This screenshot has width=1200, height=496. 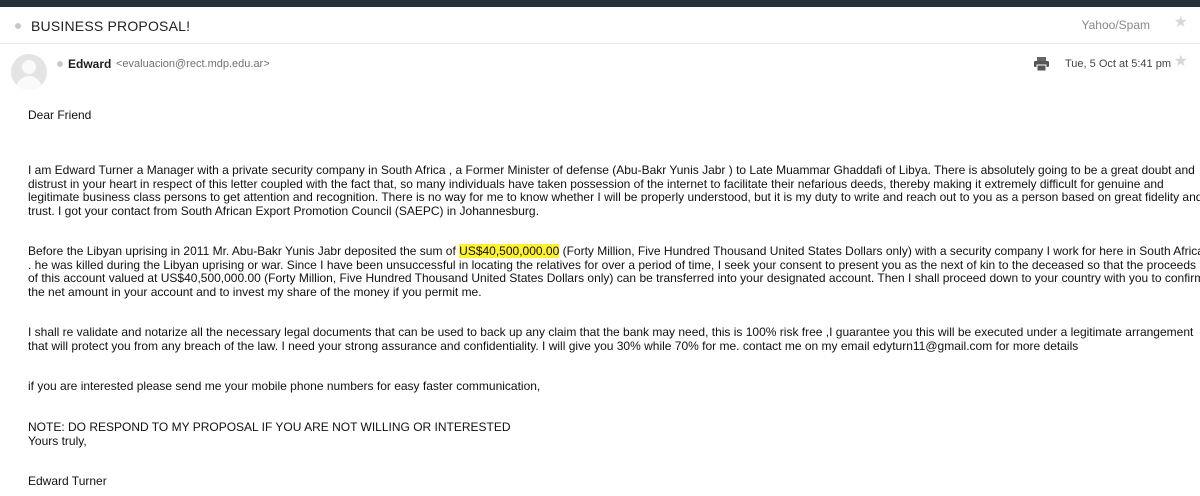 What do you see at coordinates (57, 440) in the screenshot?
I see `closing-line: Yours truly,` at bounding box center [57, 440].